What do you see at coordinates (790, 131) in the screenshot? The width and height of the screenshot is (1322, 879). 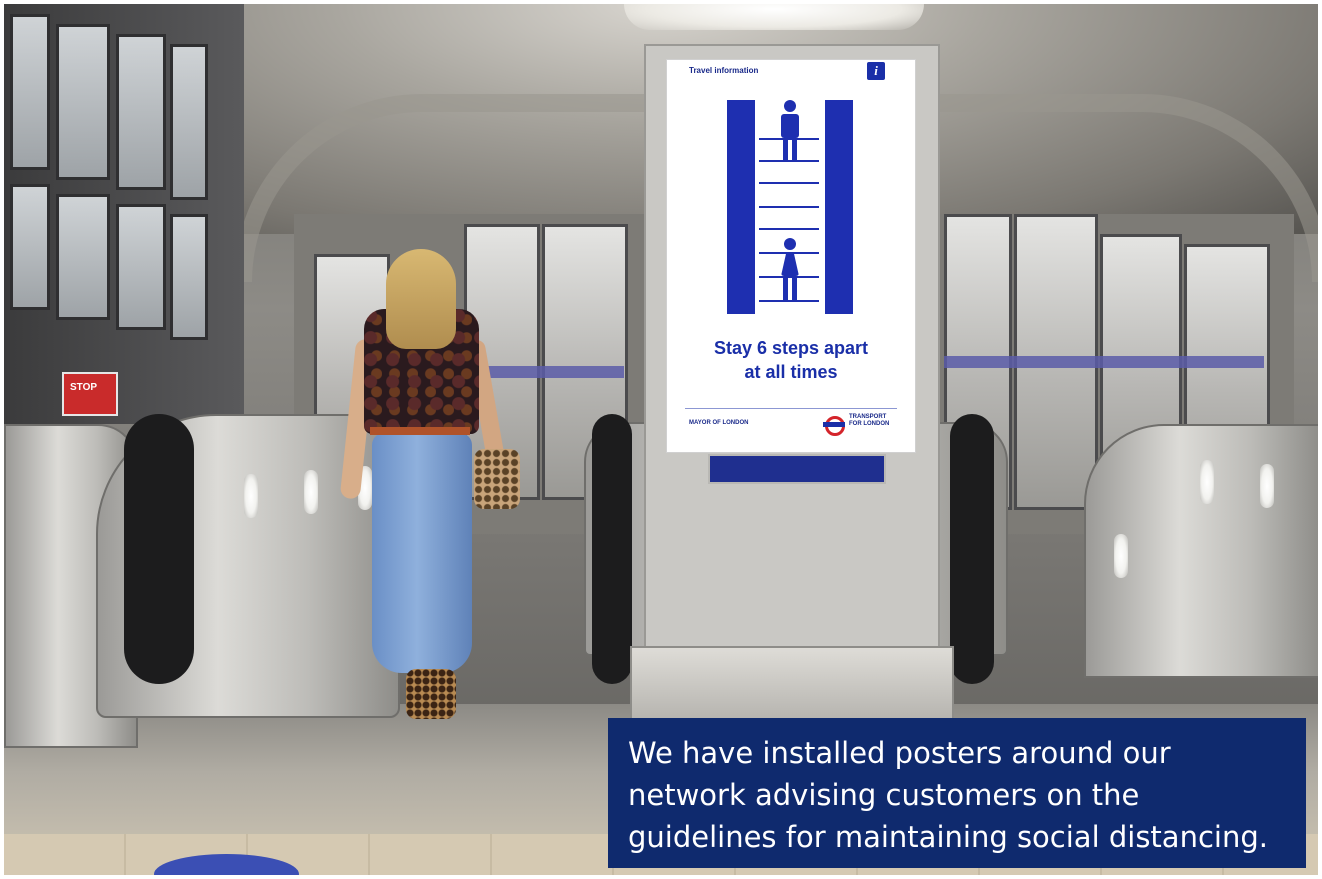 I see `male-figure-icon` at bounding box center [790, 131].